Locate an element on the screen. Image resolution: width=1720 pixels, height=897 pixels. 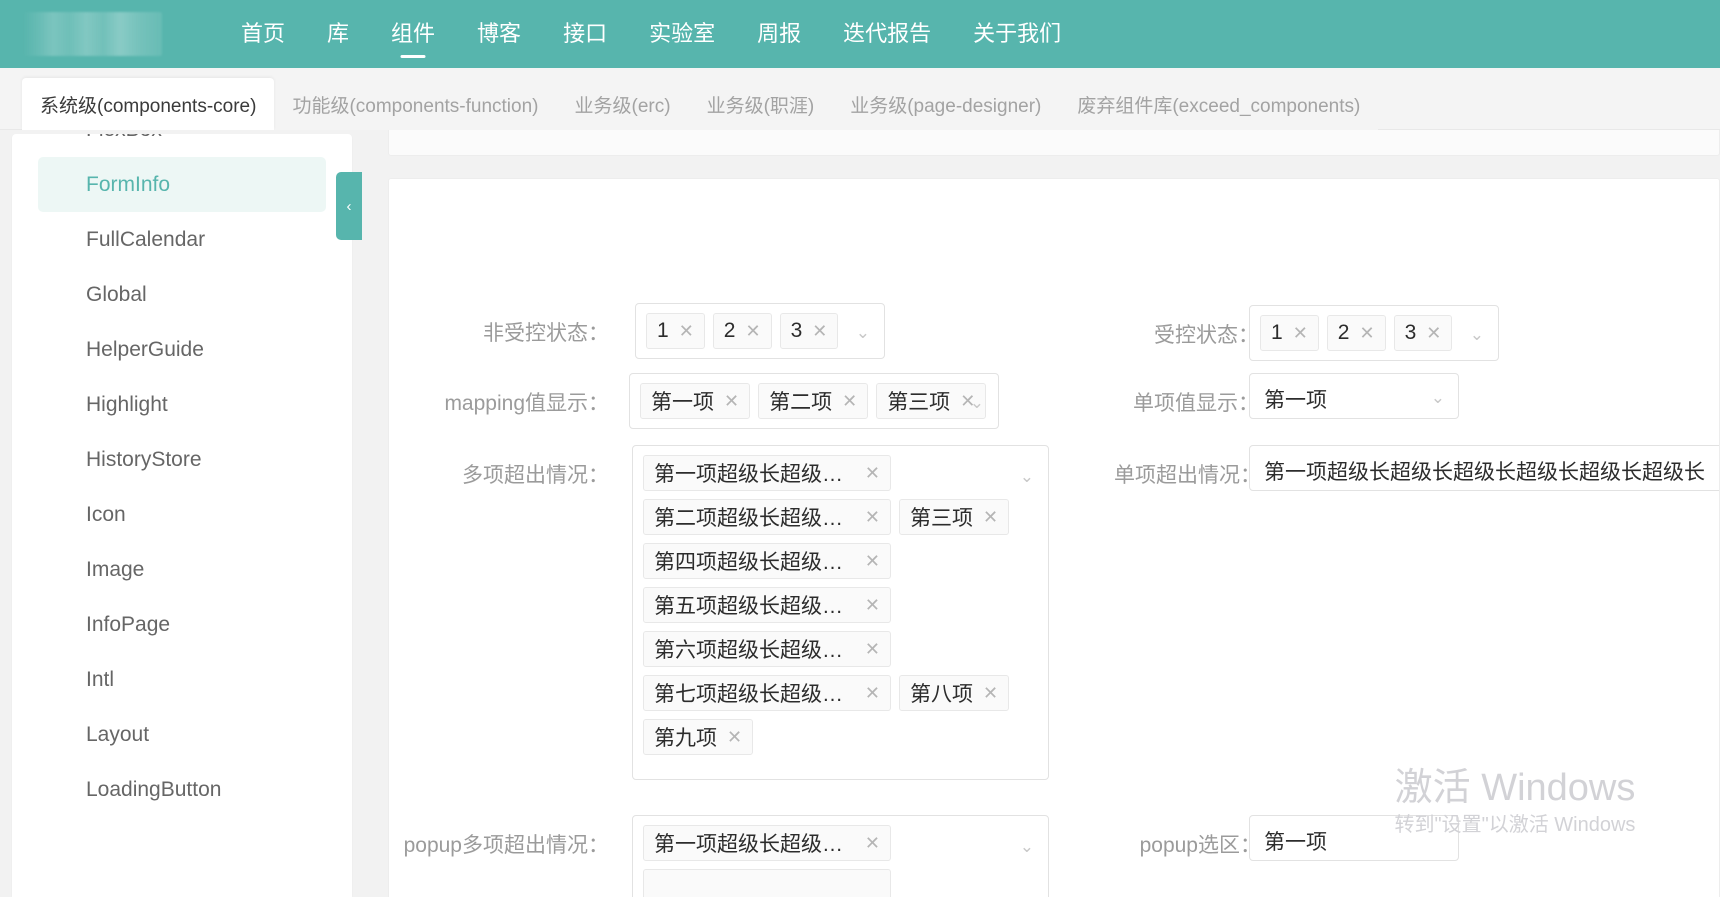
sidebar-item-flexbox: FlexBox is located at coordinates (182, 145).